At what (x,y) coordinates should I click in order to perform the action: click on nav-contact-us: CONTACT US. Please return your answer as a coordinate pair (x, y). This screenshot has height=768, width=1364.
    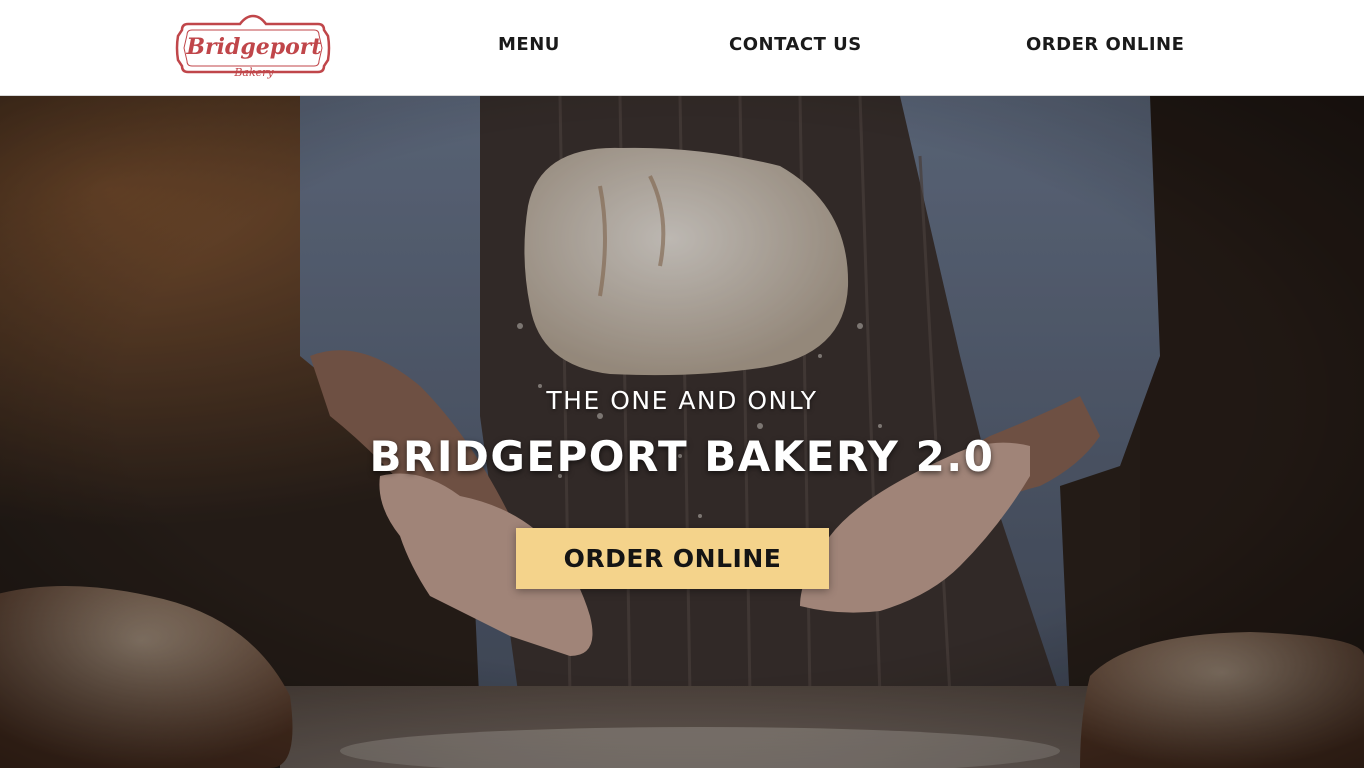
    Looking at the image, I should click on (795, 44).